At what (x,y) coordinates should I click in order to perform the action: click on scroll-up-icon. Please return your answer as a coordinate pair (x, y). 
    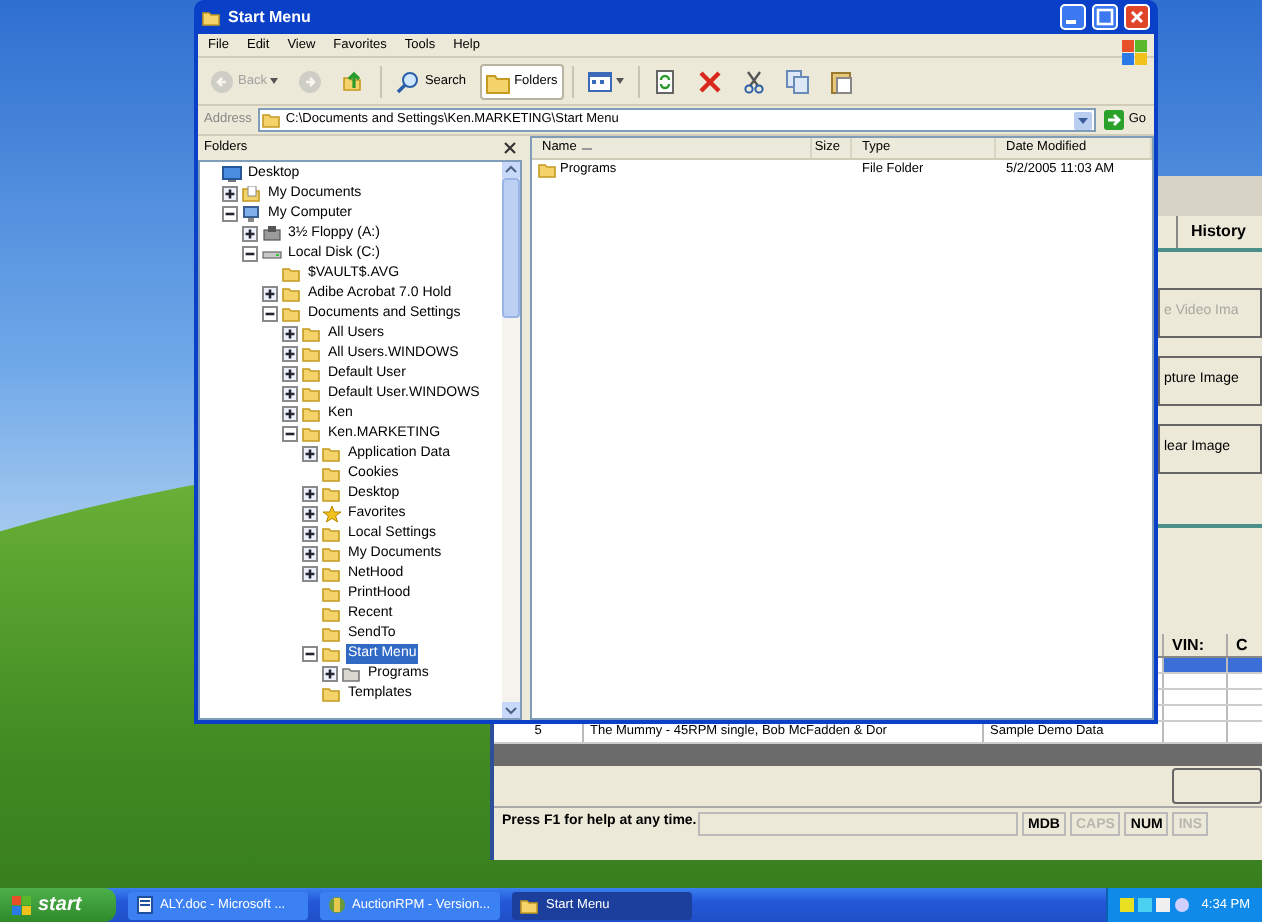
    Looking at the image, I should click on (511, 170).